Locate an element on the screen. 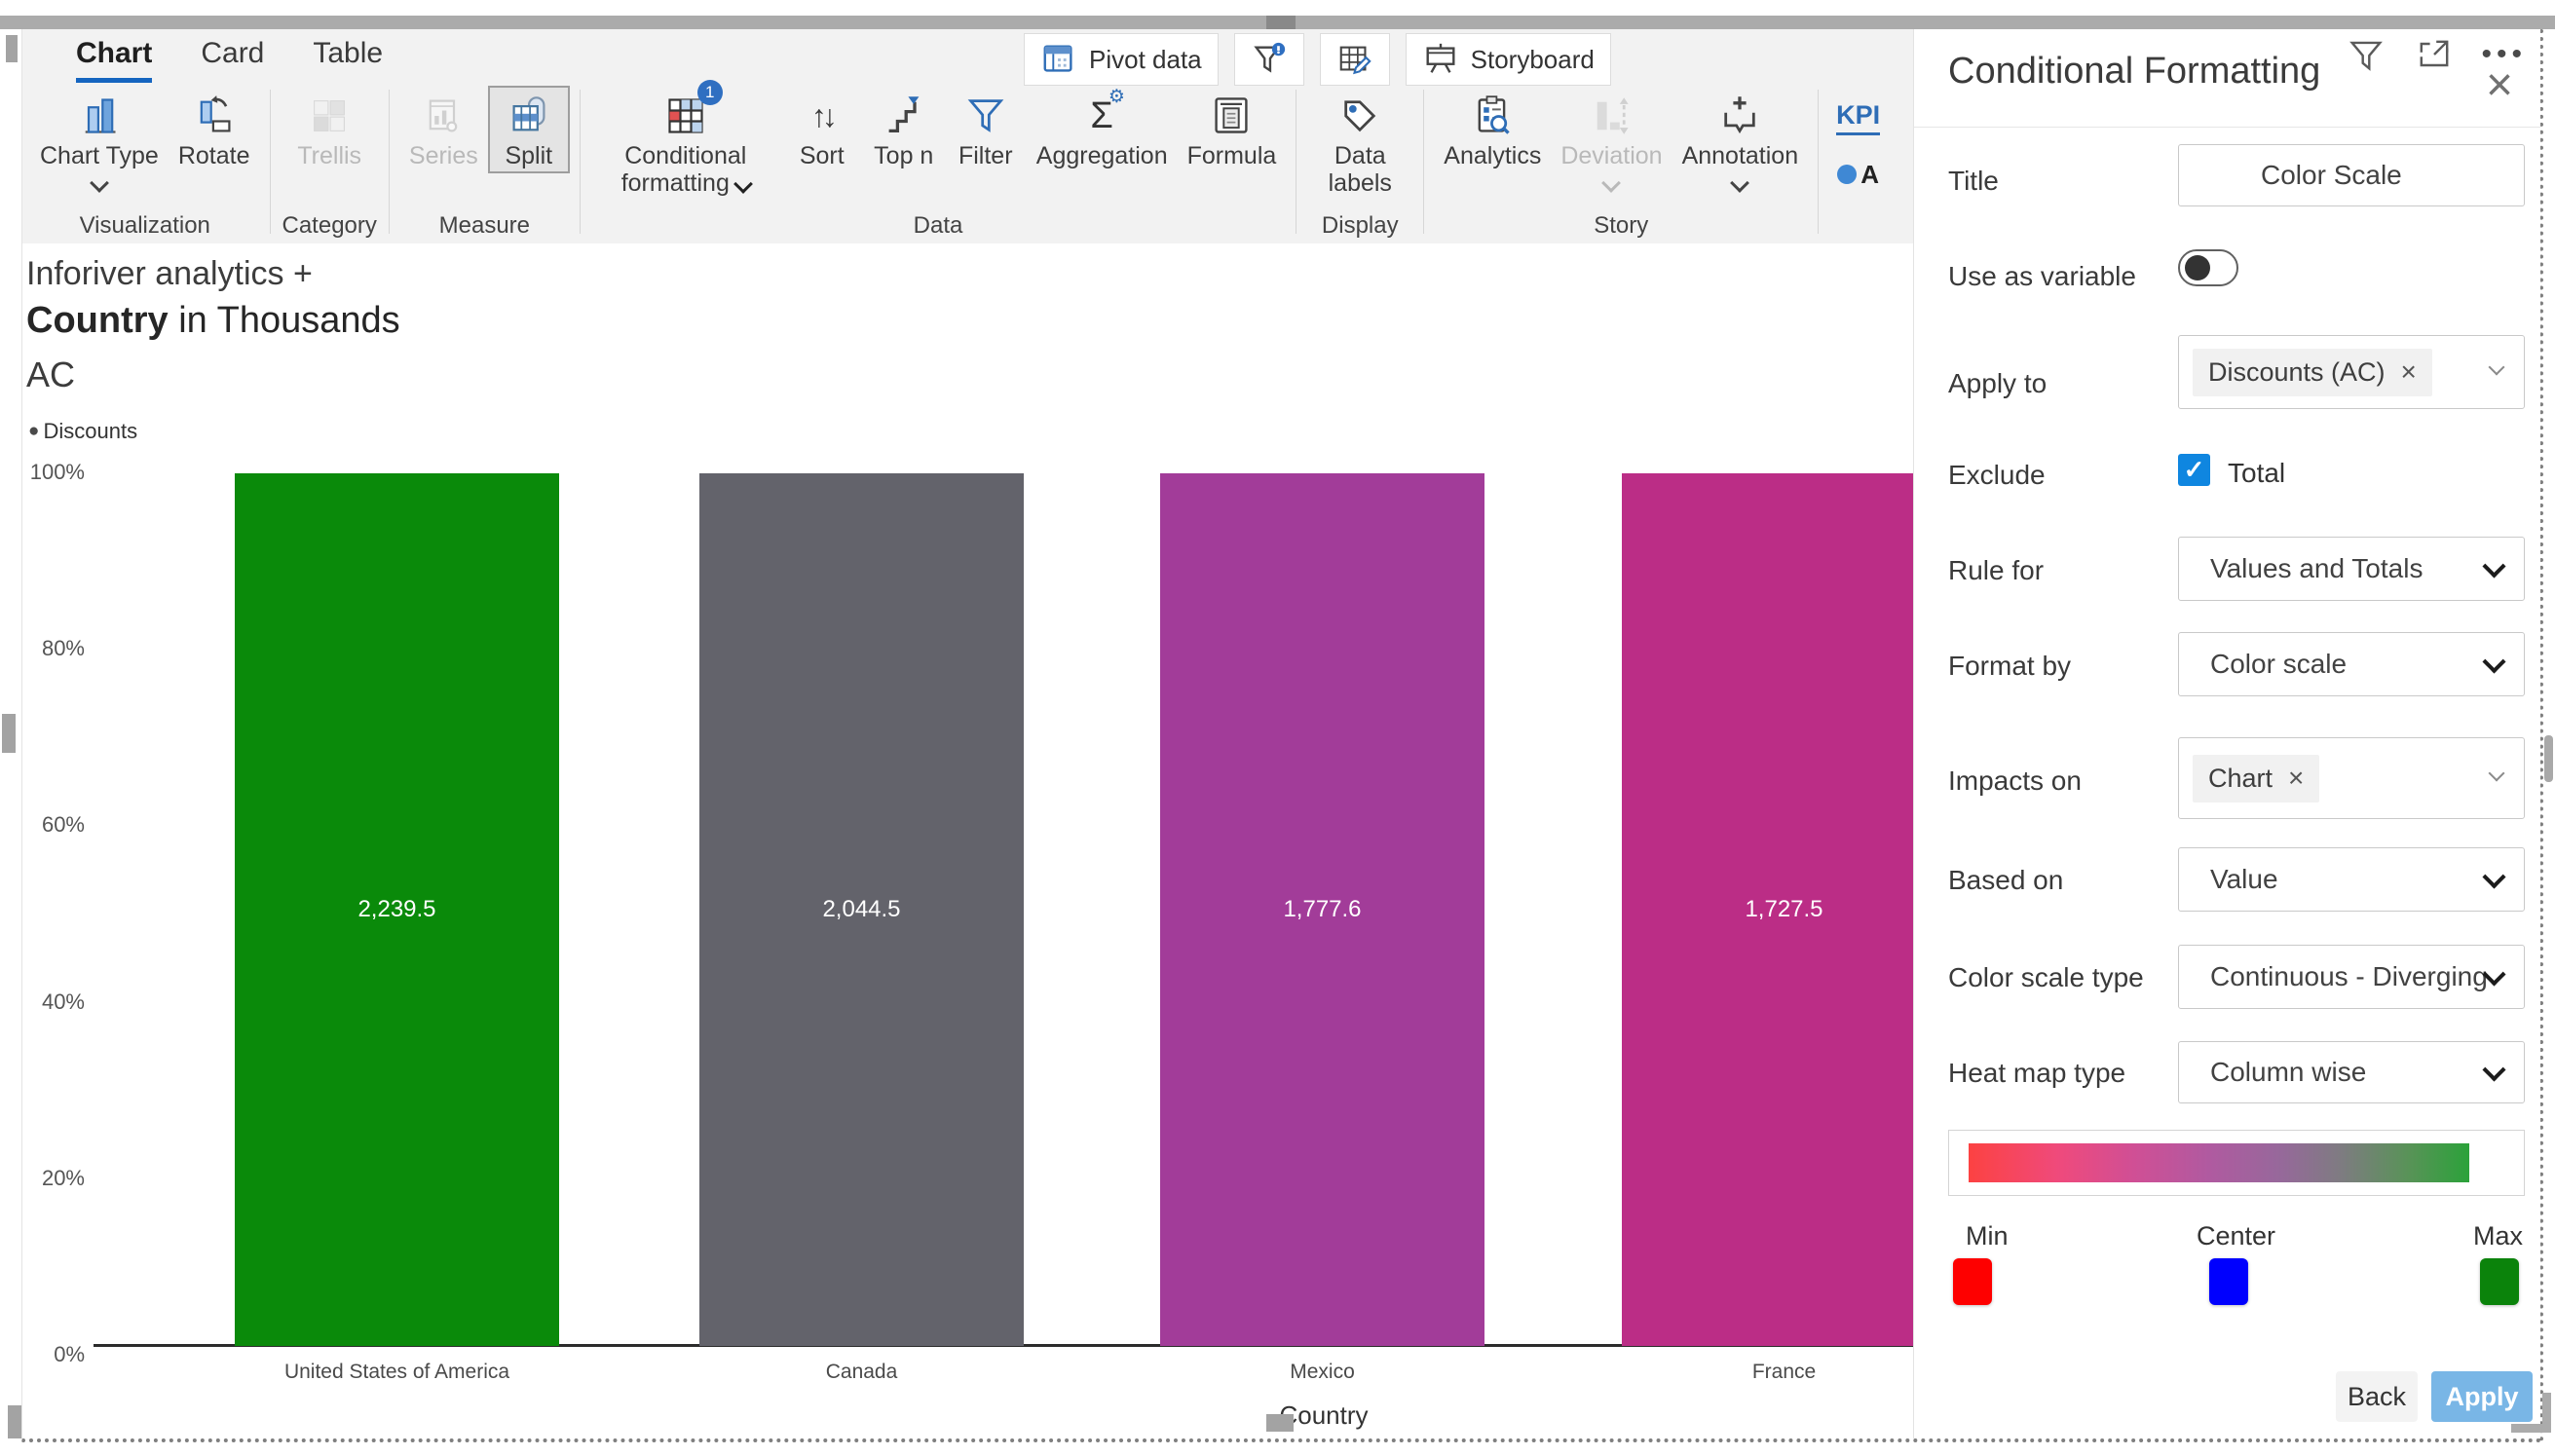 Image resolution: width=2555 pixels, height=1456 pixels. exclude-total-checkbox: ✓ is located at coordinates (2194, 470).